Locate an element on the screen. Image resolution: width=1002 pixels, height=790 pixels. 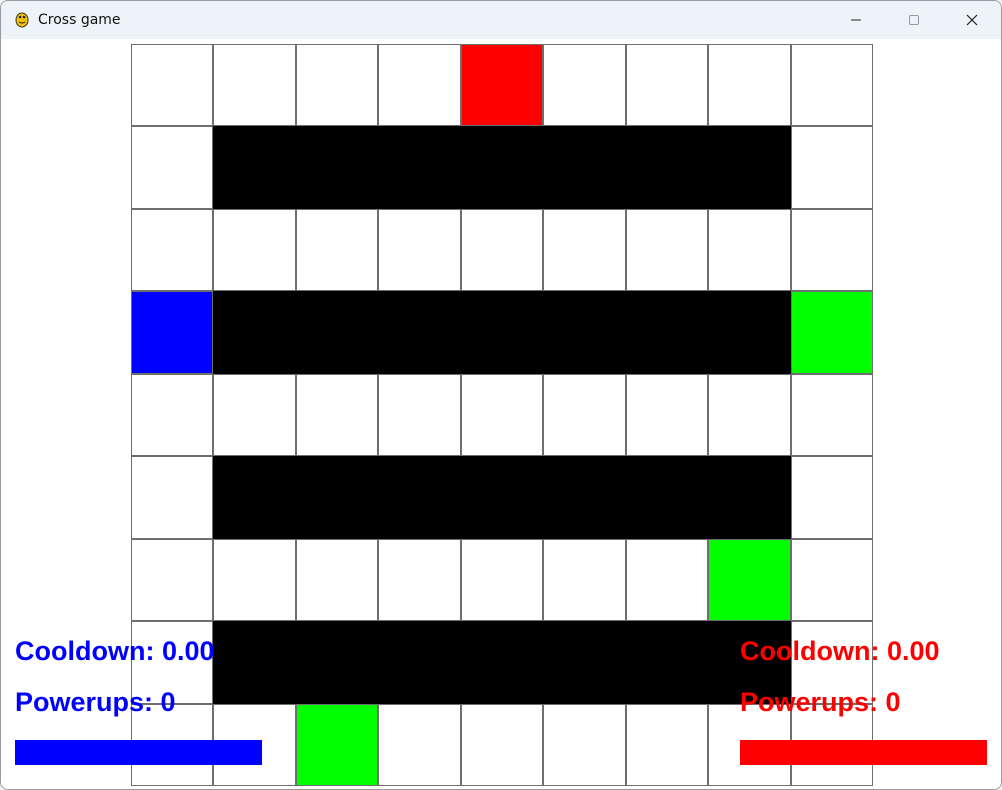
pygame-snake-icon is located at coordinates (22, 20).